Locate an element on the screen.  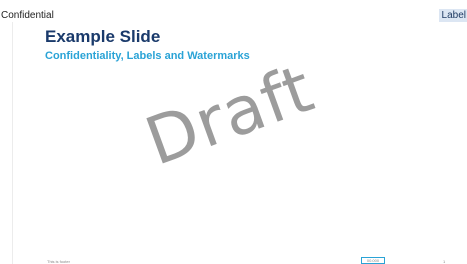
slide-subtitle: Confidentiality, Labels and Watermarks is located at coordinates (147, 56).